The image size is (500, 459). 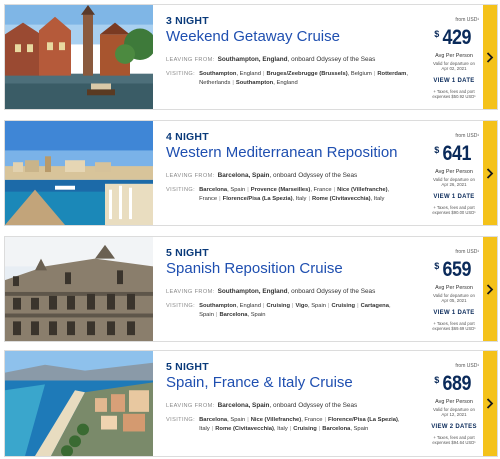 I want to click on price-value: 641, so click(x=457, y=153).